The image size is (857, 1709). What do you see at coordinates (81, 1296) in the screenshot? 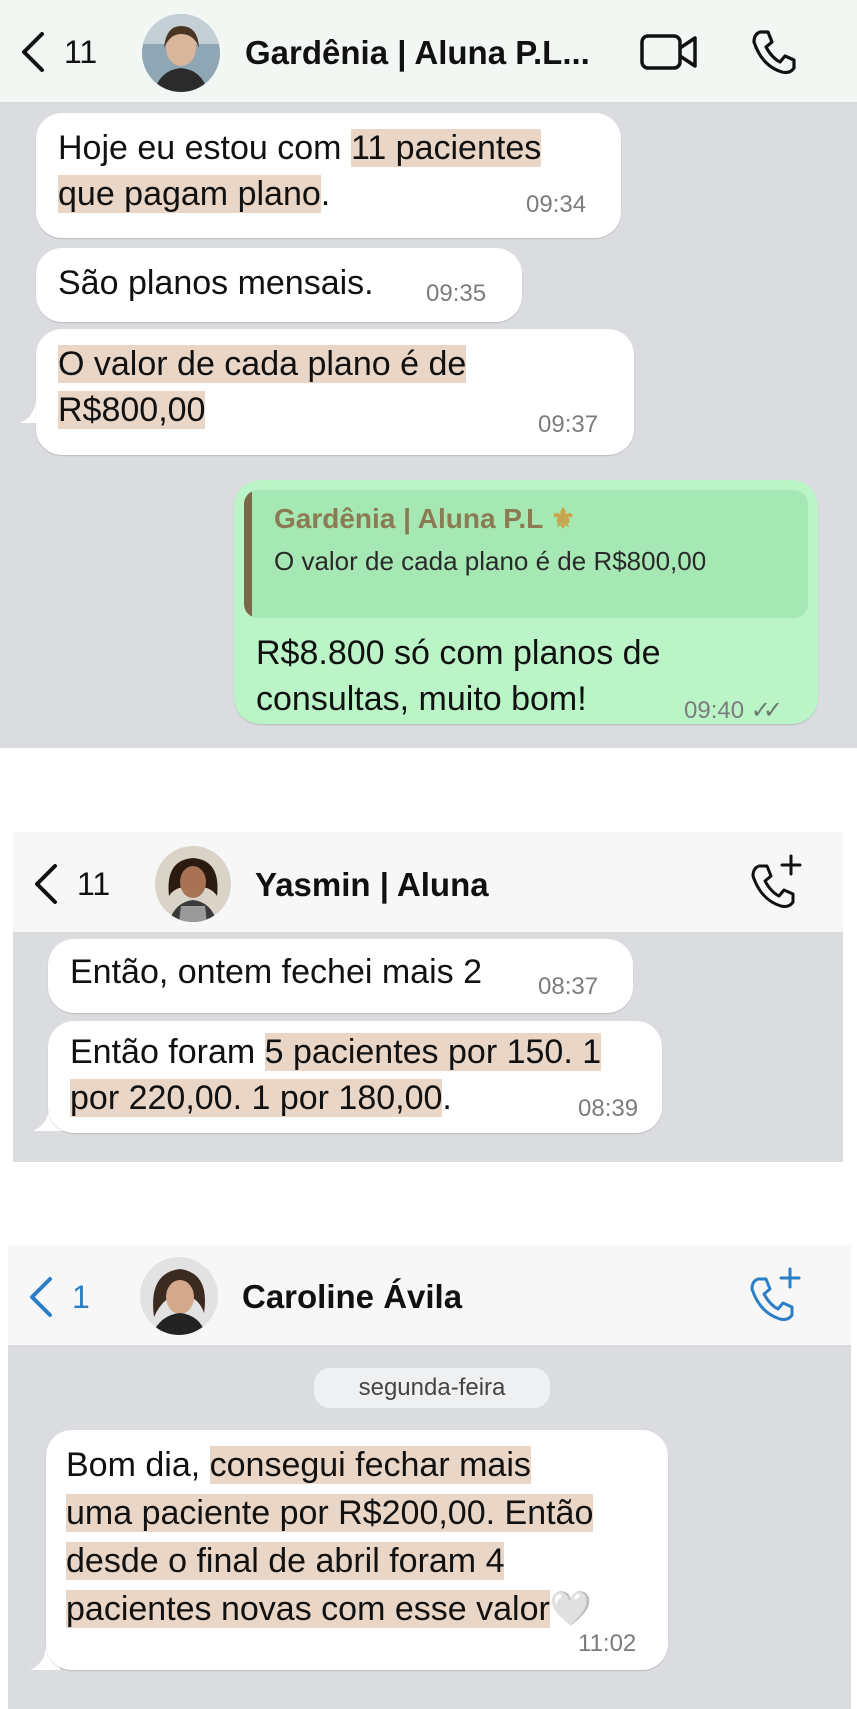
I see `unread-count: 1` at bounding box center [81, 1296].